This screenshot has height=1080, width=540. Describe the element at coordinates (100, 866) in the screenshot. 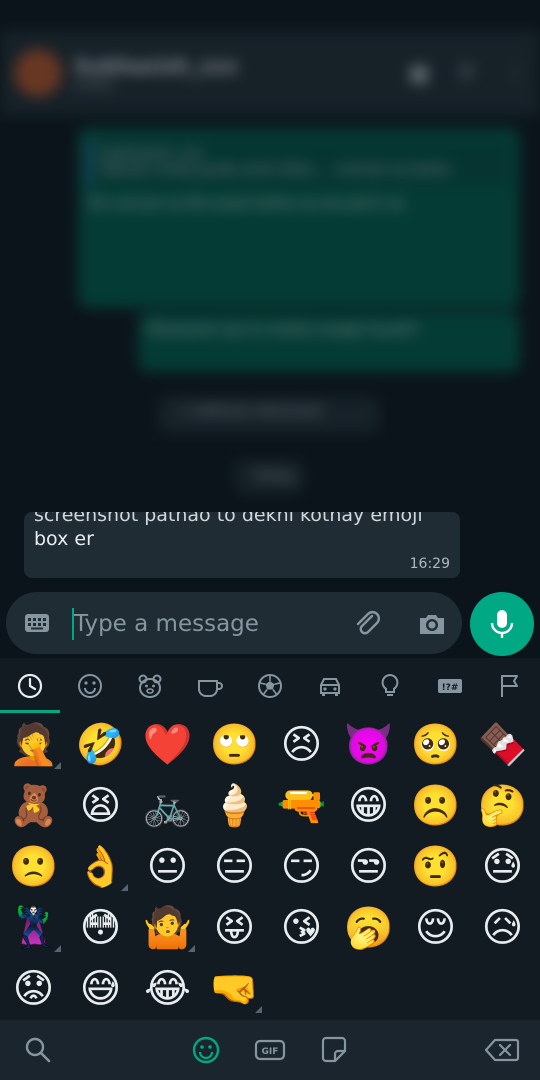

I see `emoji-key: 👌` at that location.